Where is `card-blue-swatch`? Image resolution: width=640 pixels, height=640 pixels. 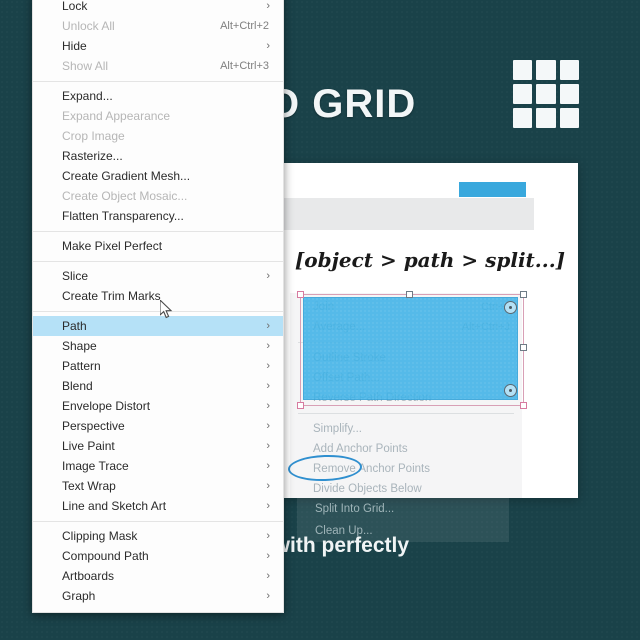 card-blue-swatch is located at coordinates (492, 189).